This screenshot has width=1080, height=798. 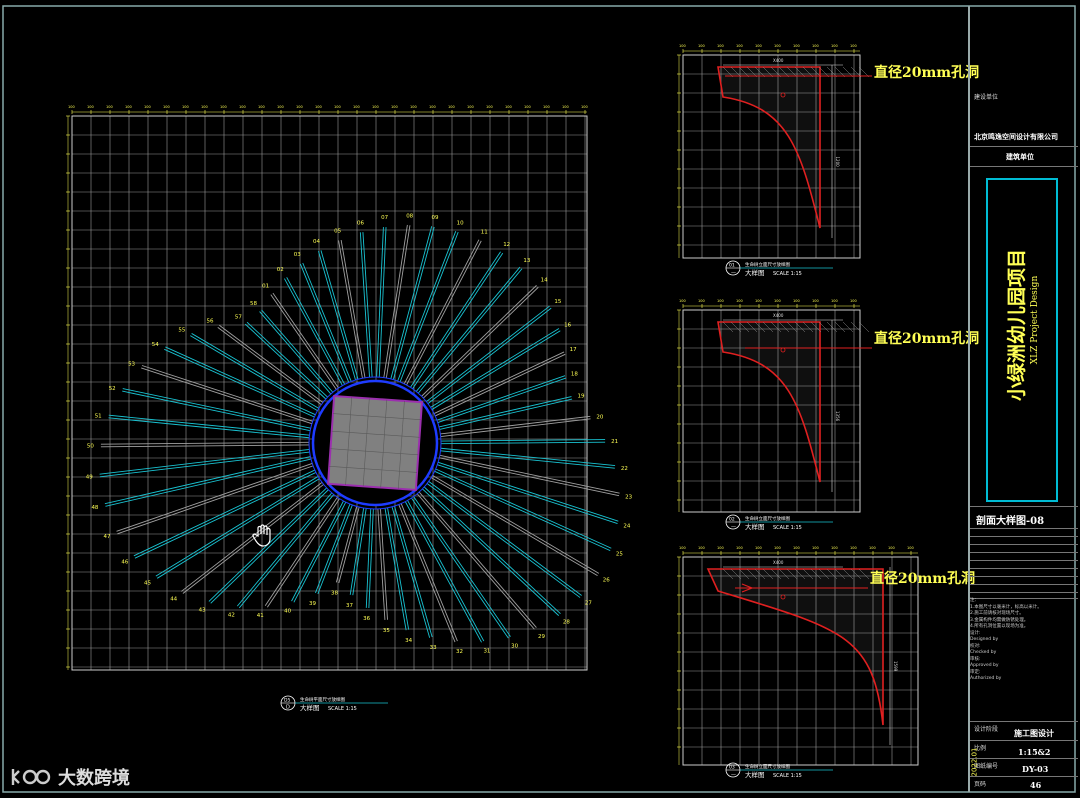 What do you see at coordinates (253, 304) in the screenshot?
I see `spoke-number: 58` at bounding box center [253, 304].